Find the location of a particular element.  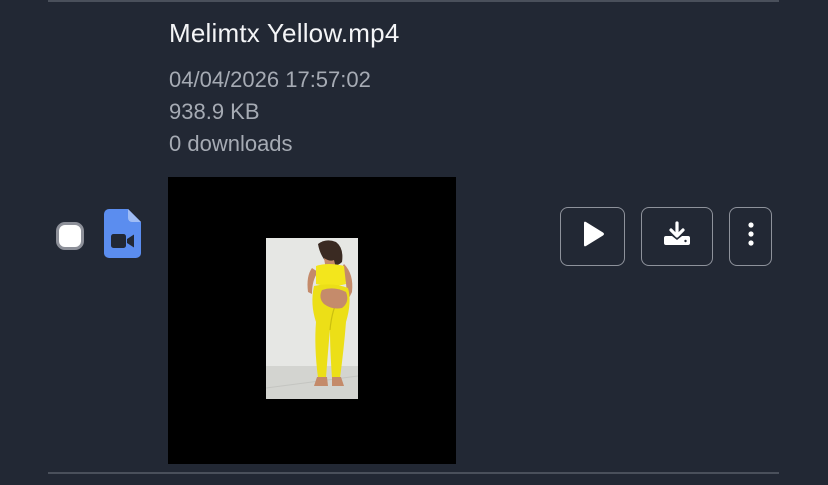

file-size: 938.9 KB is located at coordinates (214, 111).